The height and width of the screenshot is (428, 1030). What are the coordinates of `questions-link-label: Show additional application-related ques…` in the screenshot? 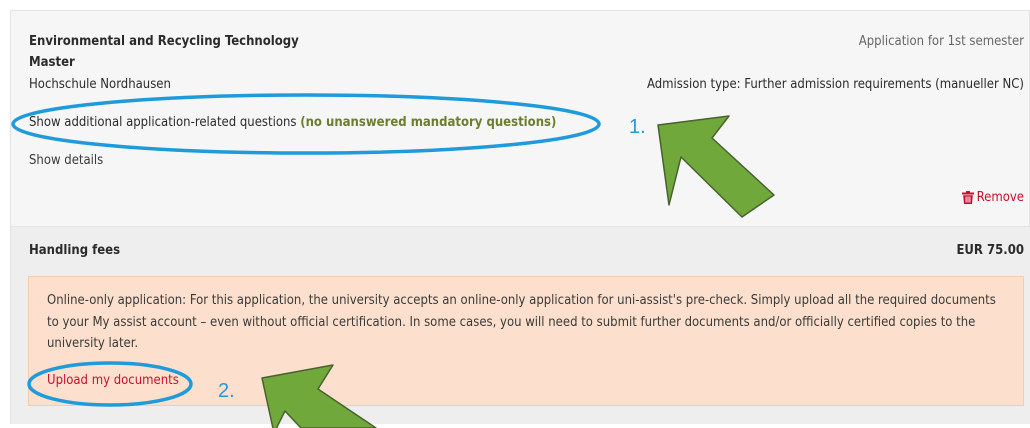 It's located at (163, 122).